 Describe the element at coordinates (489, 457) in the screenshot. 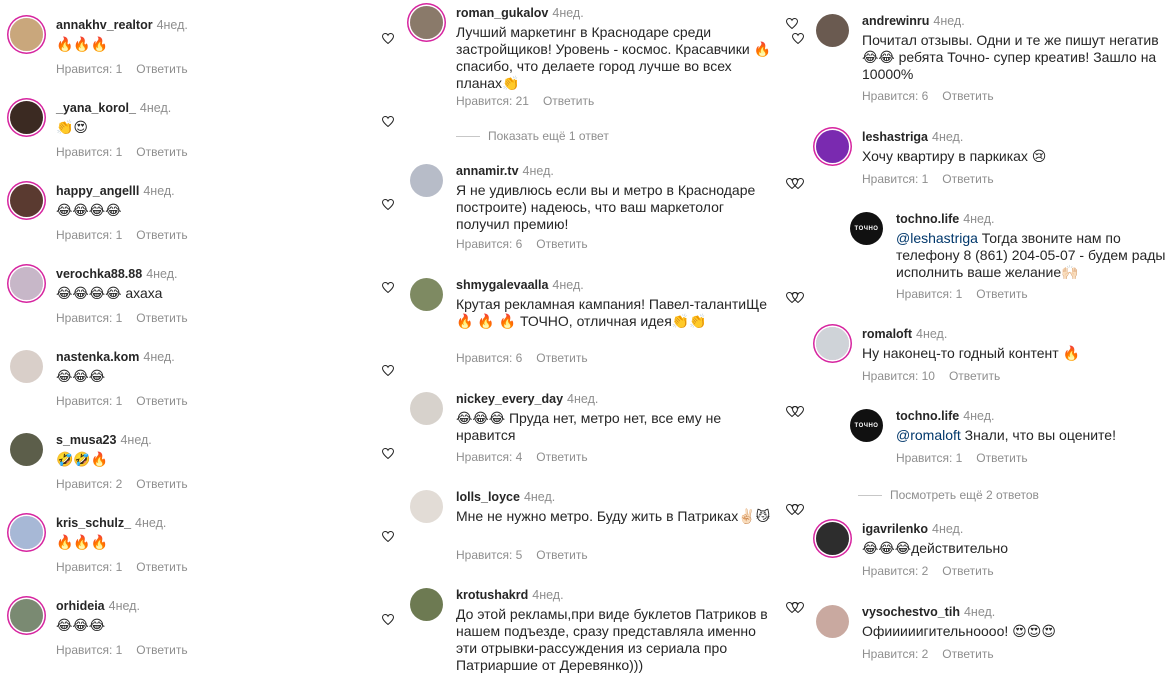

I see `likes-count: Нравится: 4` at that location.